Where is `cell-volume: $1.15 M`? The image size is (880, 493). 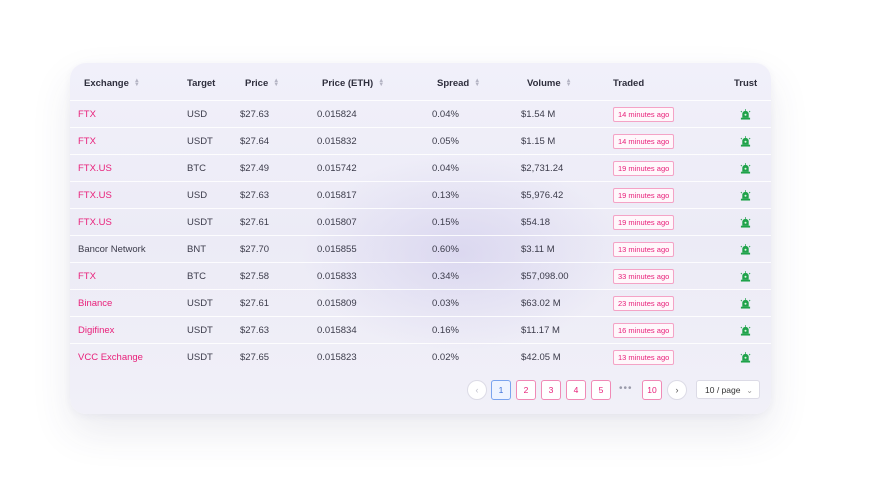 cell-volume: $1.15 M is located at coordinates (538, 141).